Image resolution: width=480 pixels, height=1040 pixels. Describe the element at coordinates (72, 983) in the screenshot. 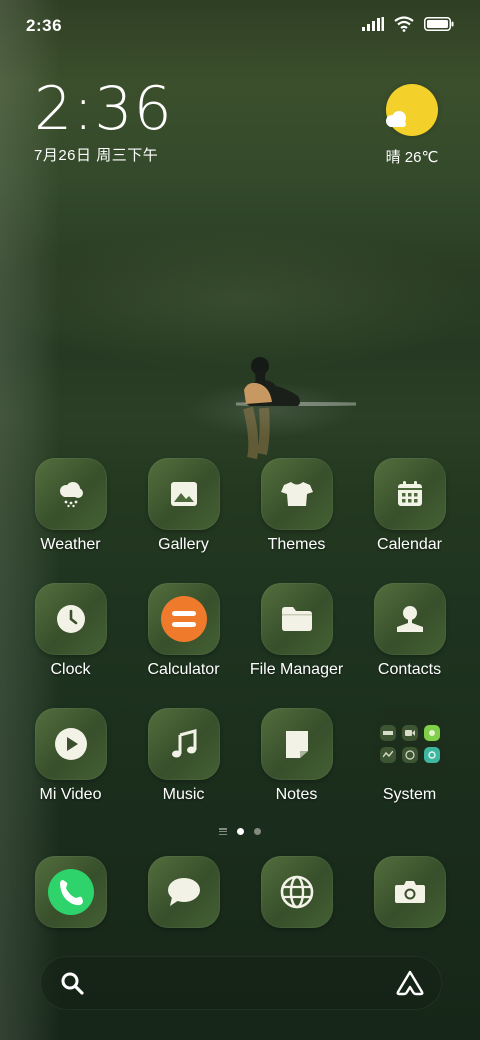

I see `search-icon` at that location.